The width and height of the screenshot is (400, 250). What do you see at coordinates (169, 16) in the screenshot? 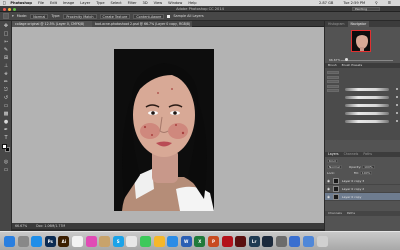
I see `sample-all-layers-checkbox` at bounding box center [169, 16].